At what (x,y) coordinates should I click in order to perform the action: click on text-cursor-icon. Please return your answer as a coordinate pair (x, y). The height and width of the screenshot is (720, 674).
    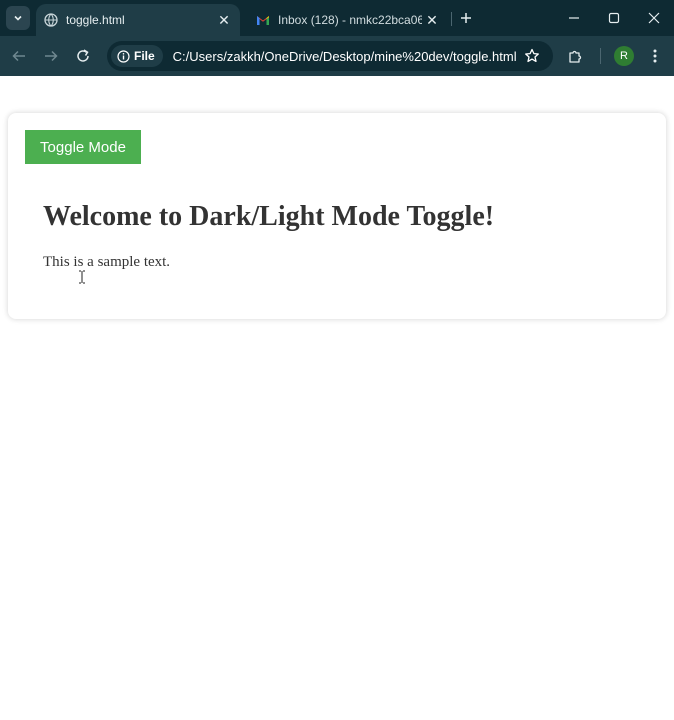
    Looking at the image, I should click on (82, 277).